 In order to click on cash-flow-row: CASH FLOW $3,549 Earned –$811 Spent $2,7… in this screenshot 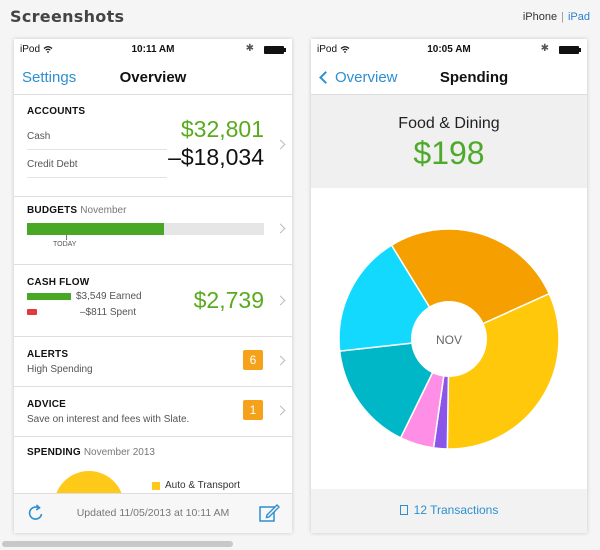, I will do `click(153, 301)`.